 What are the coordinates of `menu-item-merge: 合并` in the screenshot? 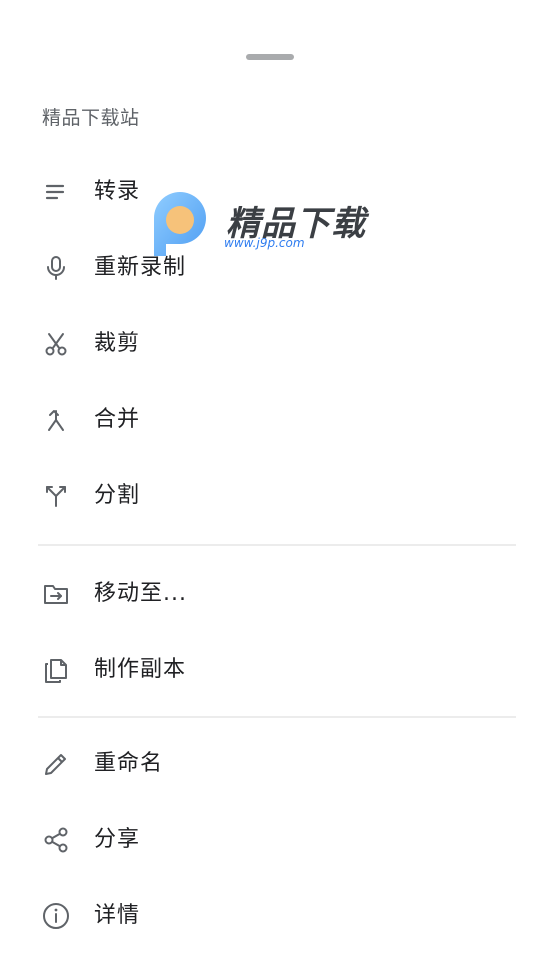 It's located at (270, 420).